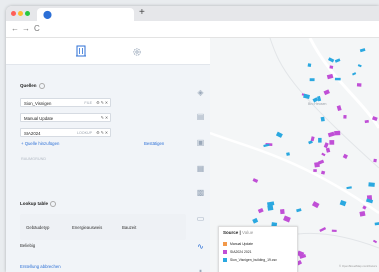 The width and height of the screenshot is (379, 272). I want to click on column-header: Bauzeit, so click(129, 227).